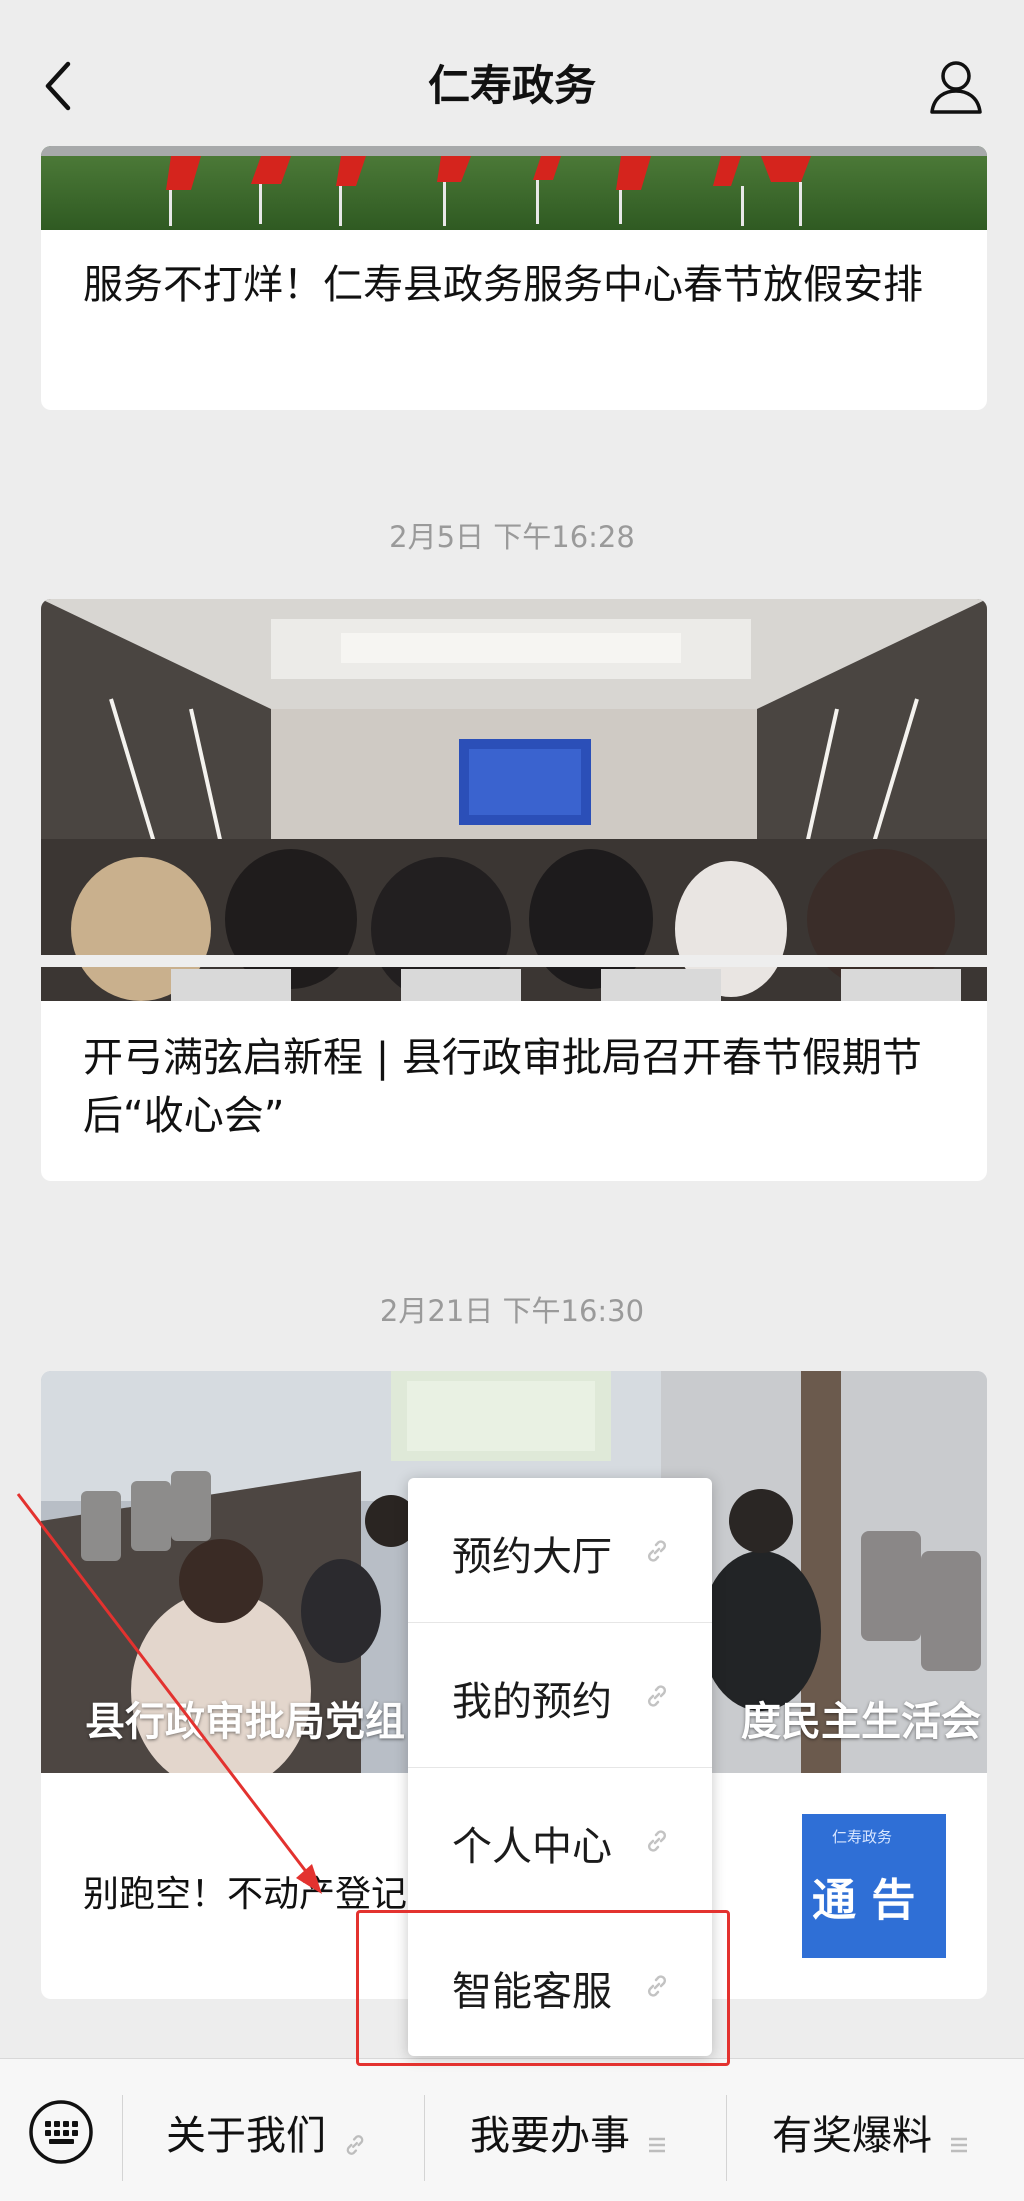 The height and width of the screenshot is (2201, 1024). What do you see at coordinates (514, 188) in the screenshot?
I see `article-image` at bounding box center [514, 188].